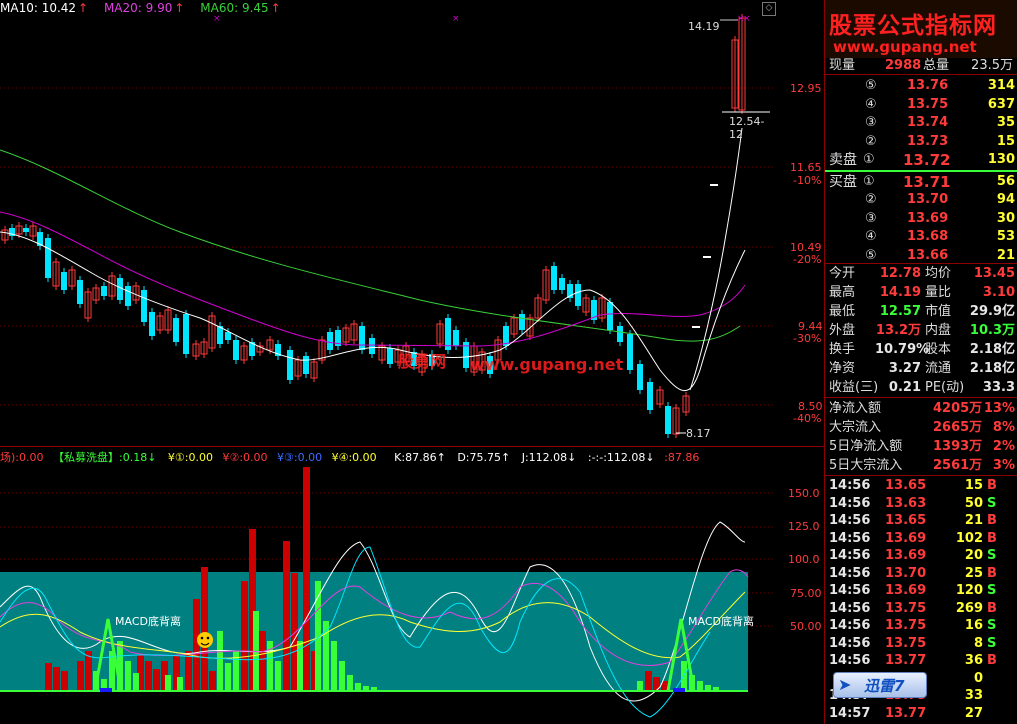 The height and width of the screenshot is (724, 1017). I want to click on stat-value: 3.10, so click(998, 292).